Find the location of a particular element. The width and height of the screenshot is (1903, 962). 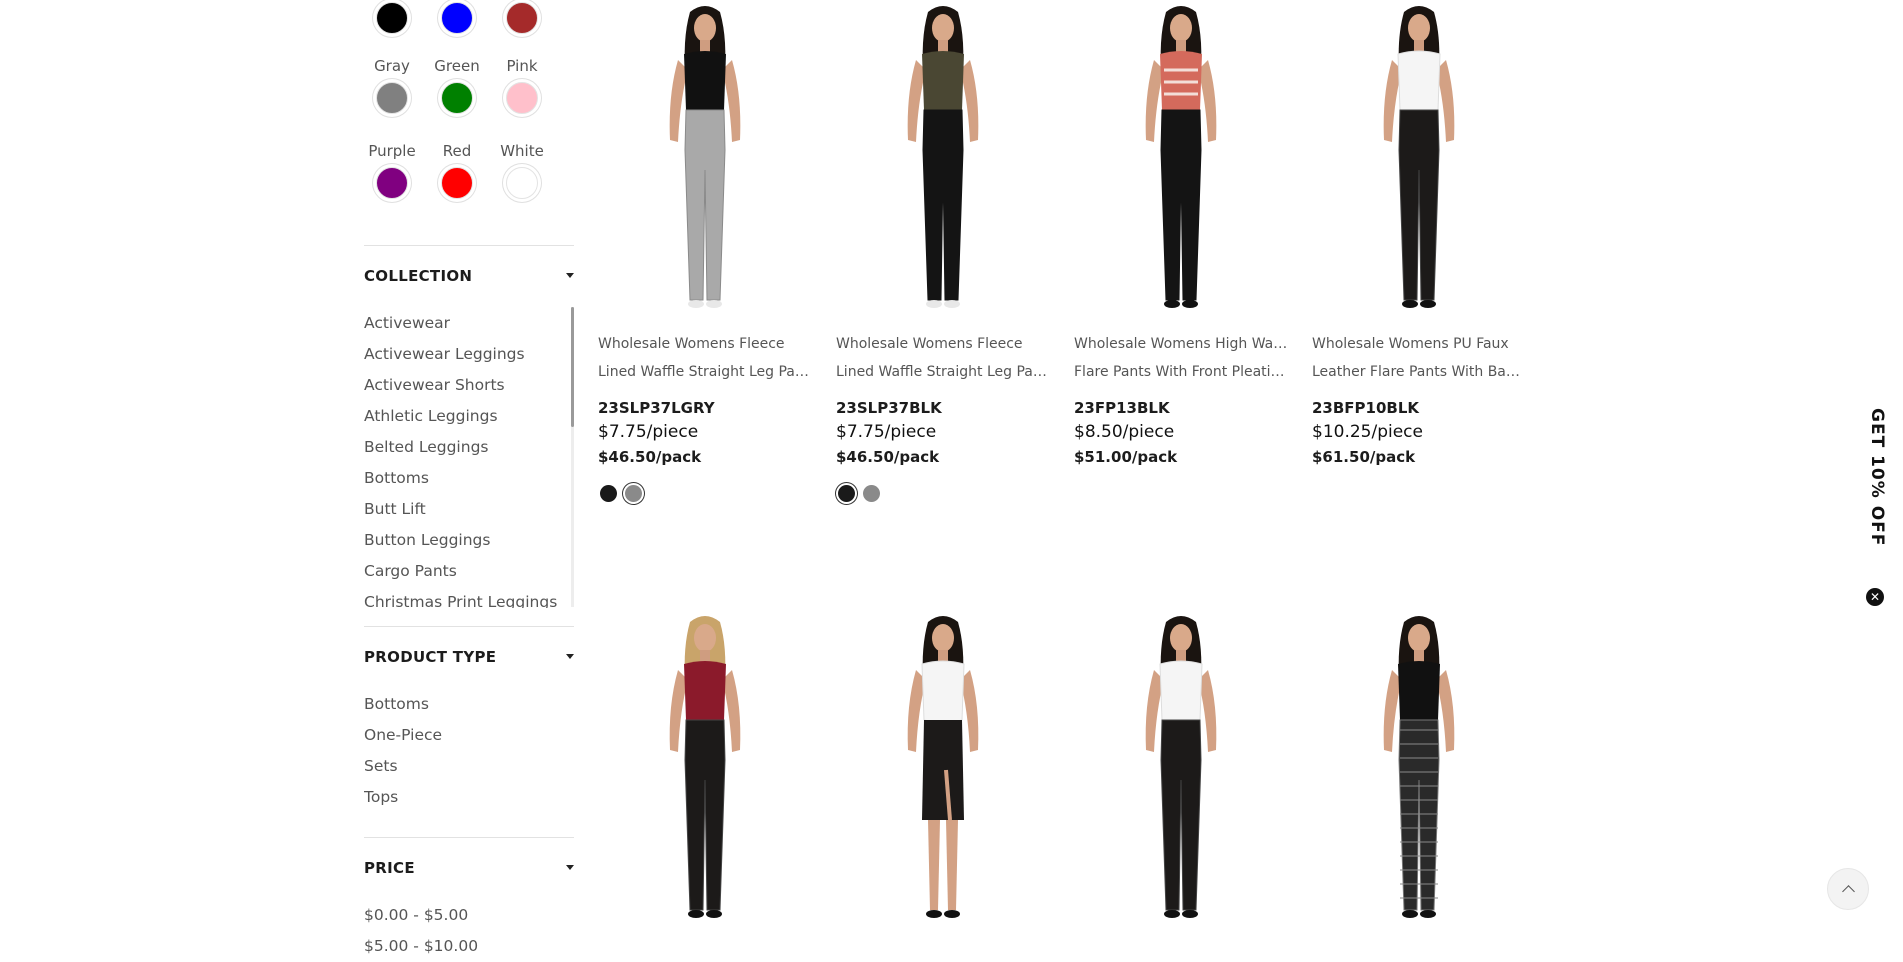

color-option: Pink is located at coordinates (522, 85).